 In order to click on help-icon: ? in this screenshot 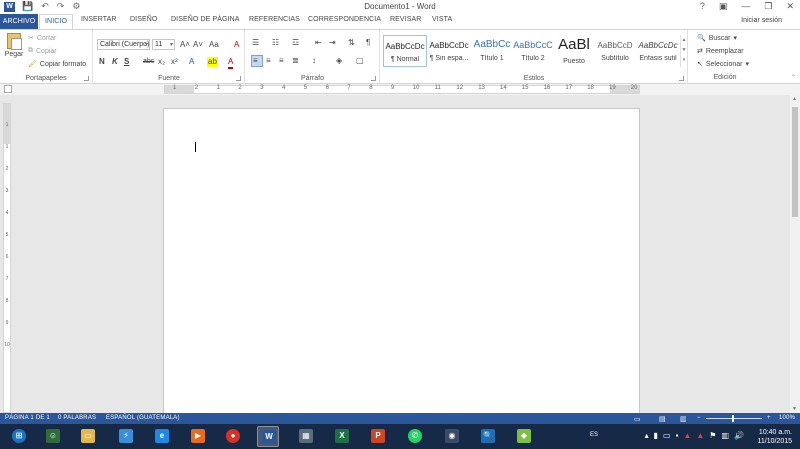, I will do `click(702, 6)`.